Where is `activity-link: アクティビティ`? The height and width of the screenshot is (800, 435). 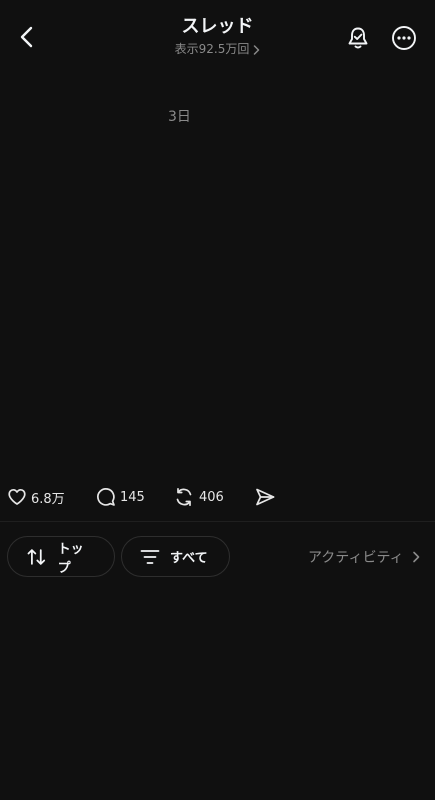
activity-link: アクティビティ is located at coordinates (364, 556).